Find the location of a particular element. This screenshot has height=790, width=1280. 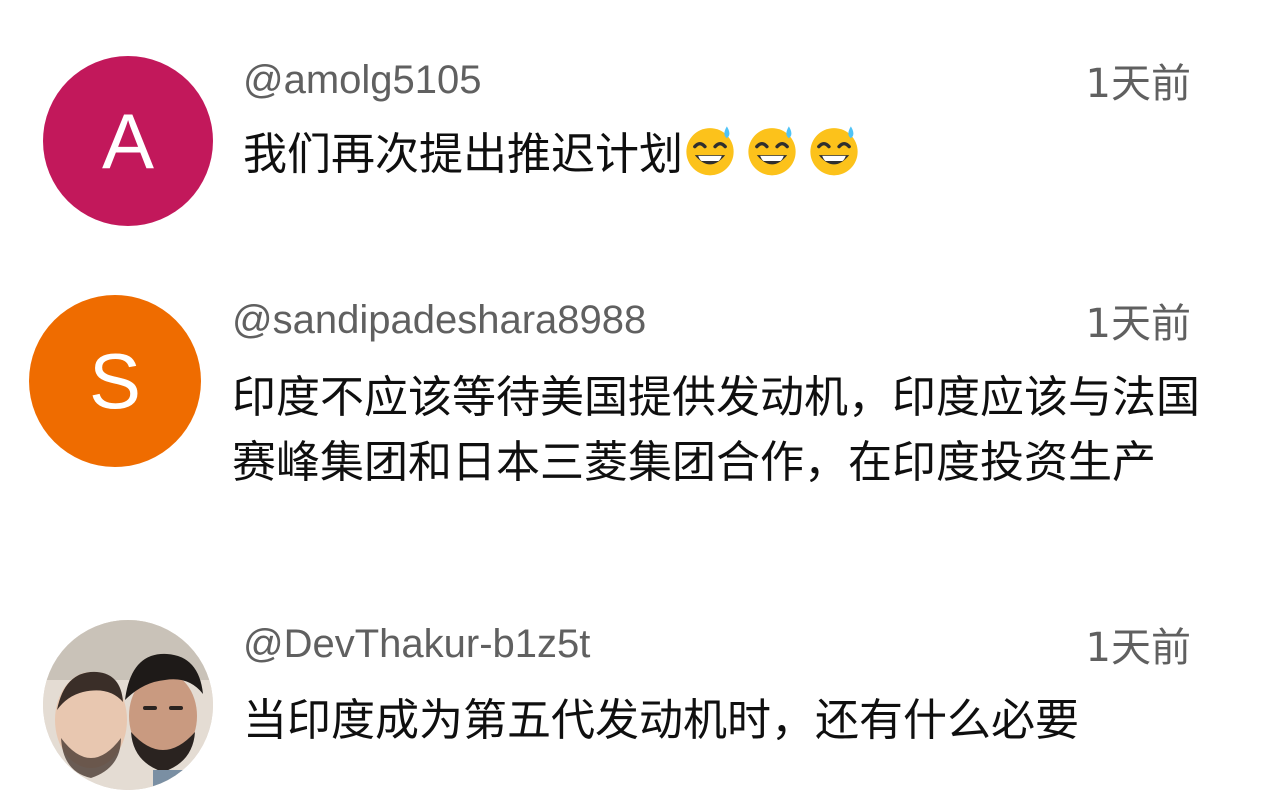

avatar-letter: S is located at coordinates (115, 381).